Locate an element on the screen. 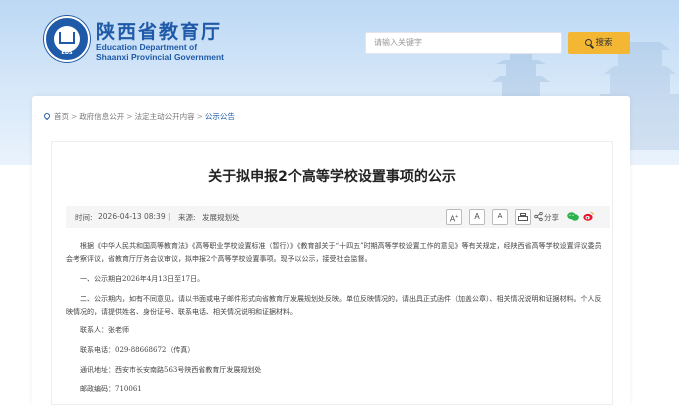  weibo-icon is located at coordinates (588, 216).